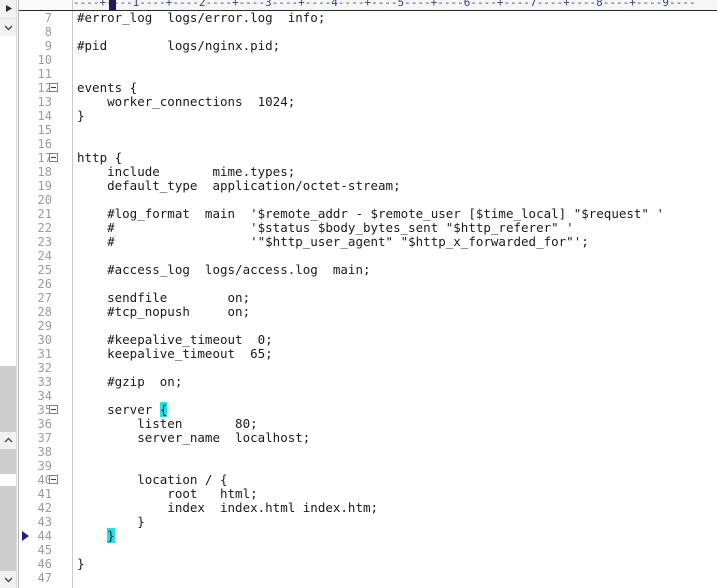 This screenshot has height=588, width=717. Describe the element at coordinates (45, 480) in the screenshot. I see `gutter-row: 40` at that location.